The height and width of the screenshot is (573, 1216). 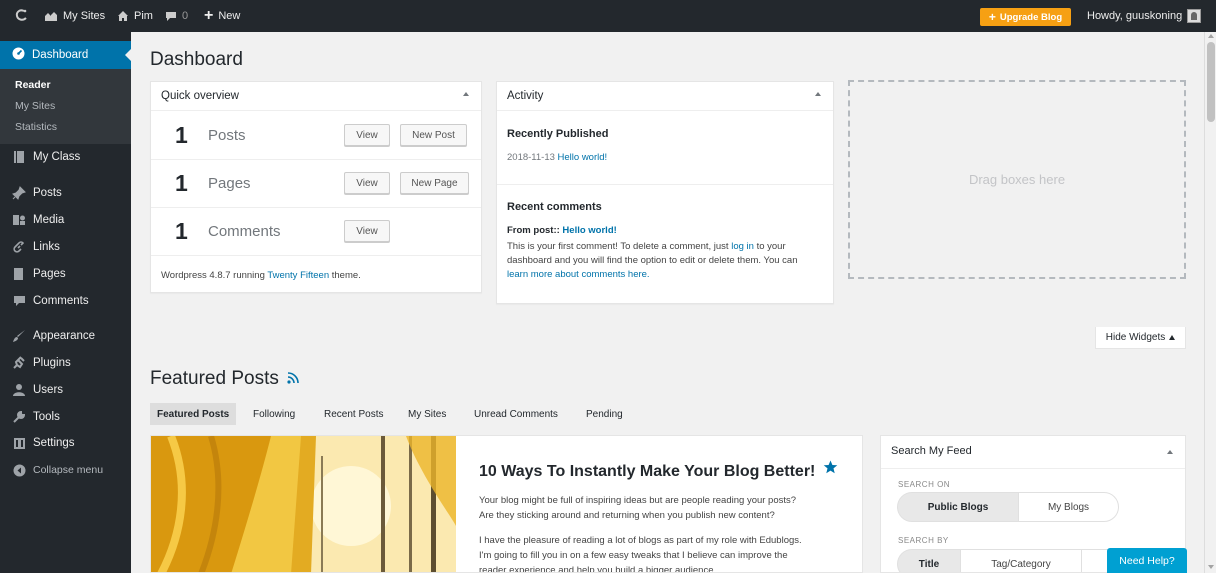 What do you see at coordinates (1025, 17) in the screenshot?
I see `upgrade-blog-button: + Upgrade Blog` at bounding box center [1025, 17].